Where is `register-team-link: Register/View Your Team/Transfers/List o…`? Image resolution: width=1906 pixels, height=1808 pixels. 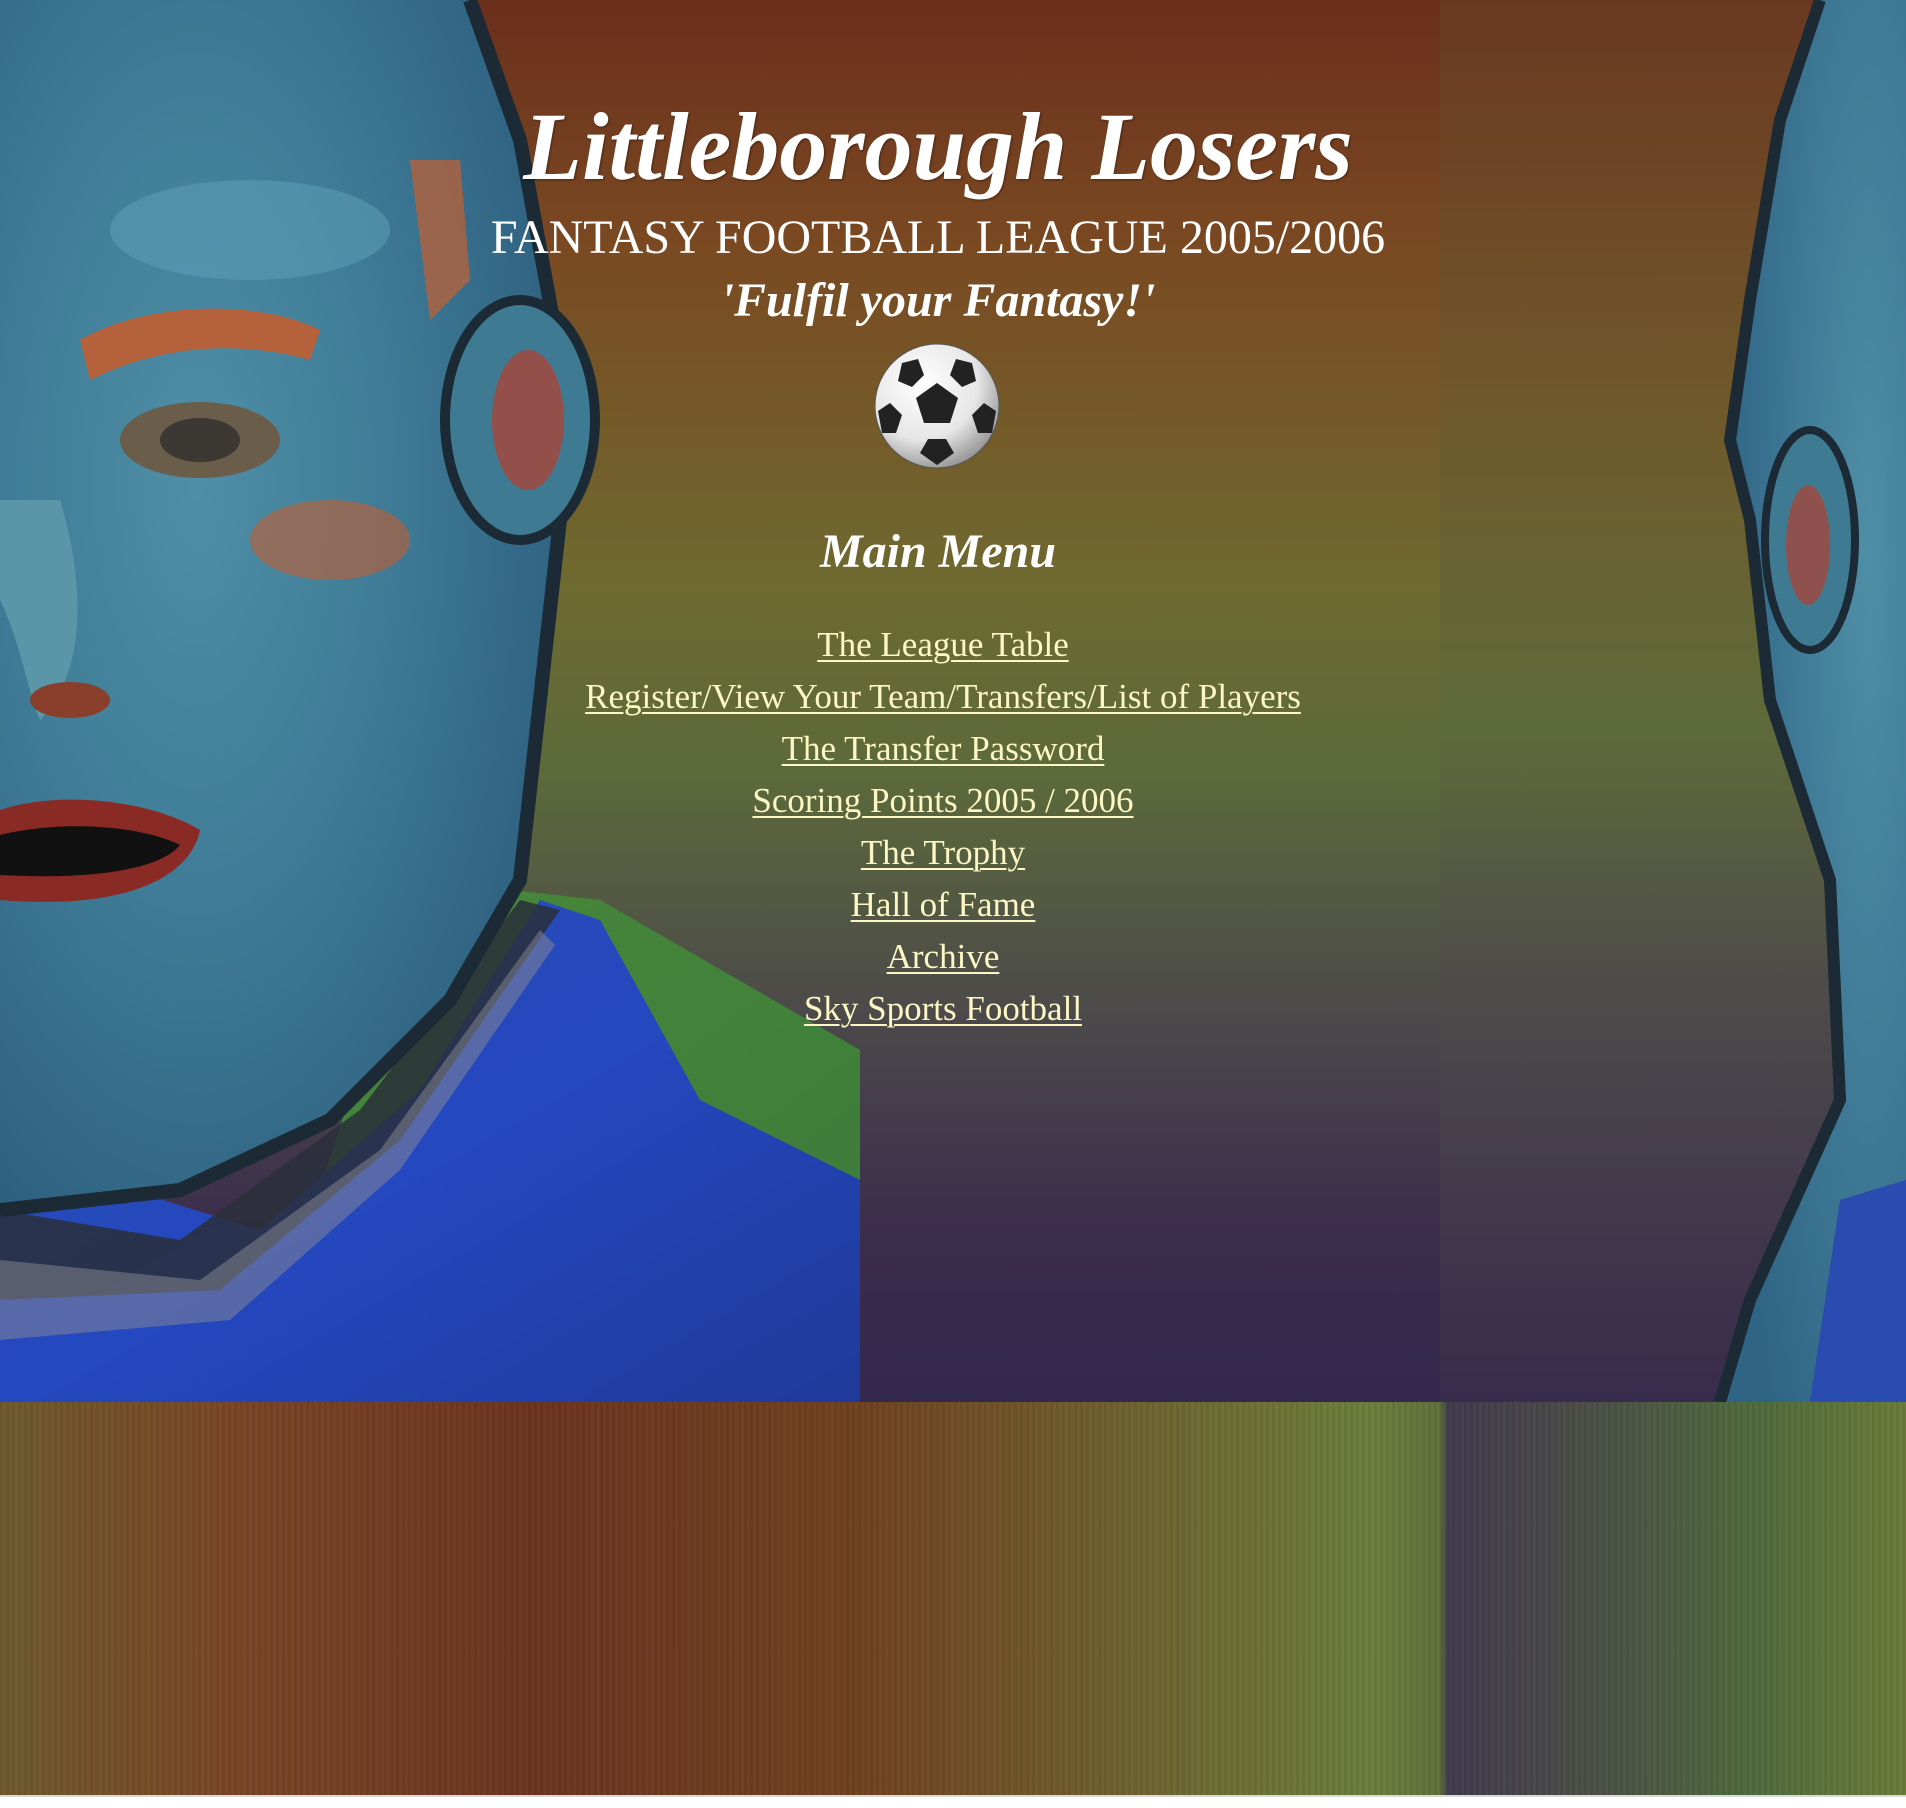
register-team-link: Register/View Your Team/Transfers/List o… is located at coordinates (943, 696).